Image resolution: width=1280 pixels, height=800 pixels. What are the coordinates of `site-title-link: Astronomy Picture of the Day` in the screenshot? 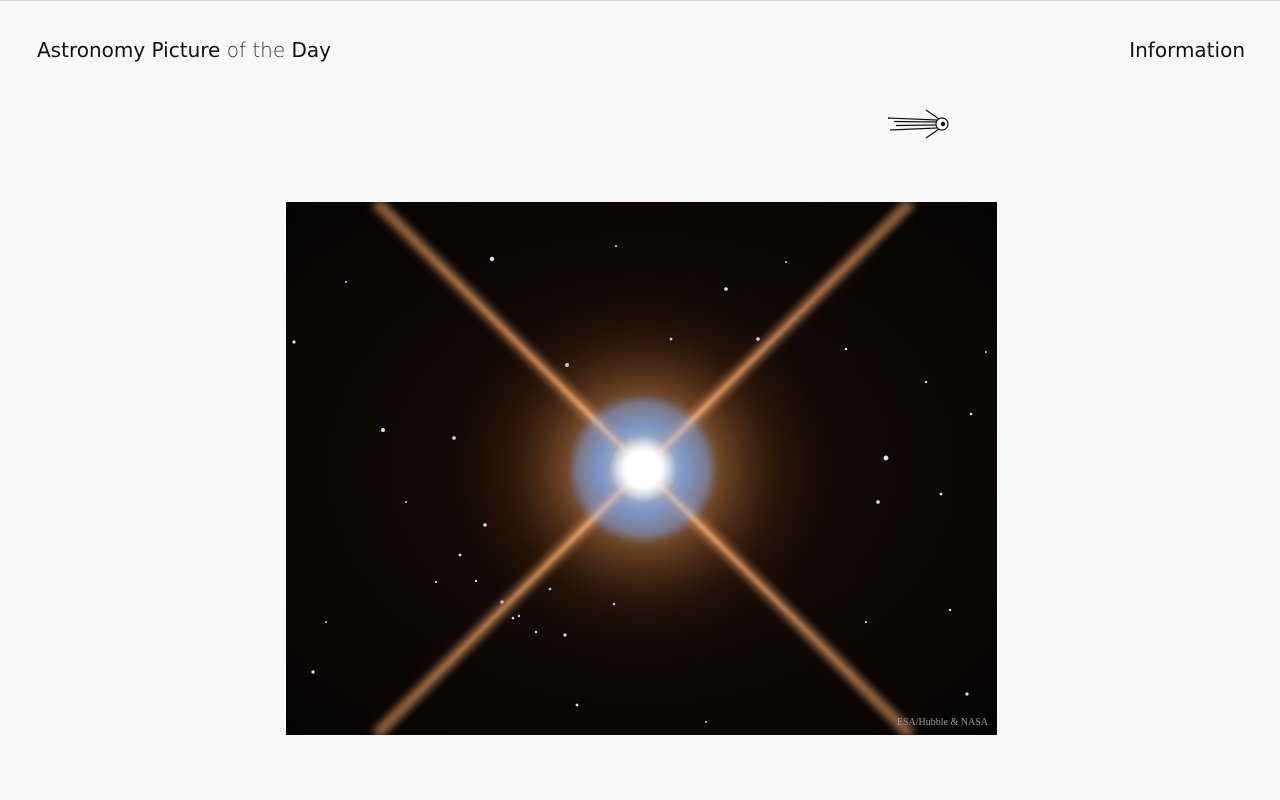 It's located at (184, 50).